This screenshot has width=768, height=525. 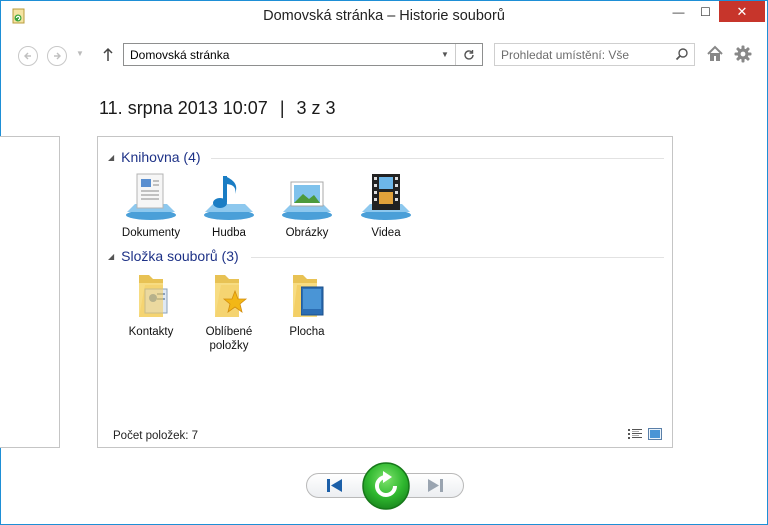 What do you see at coordinates (316, 108) in the screenshot?
I see `snapshot-position: 3 z 3` at bounding box center [316, 108].